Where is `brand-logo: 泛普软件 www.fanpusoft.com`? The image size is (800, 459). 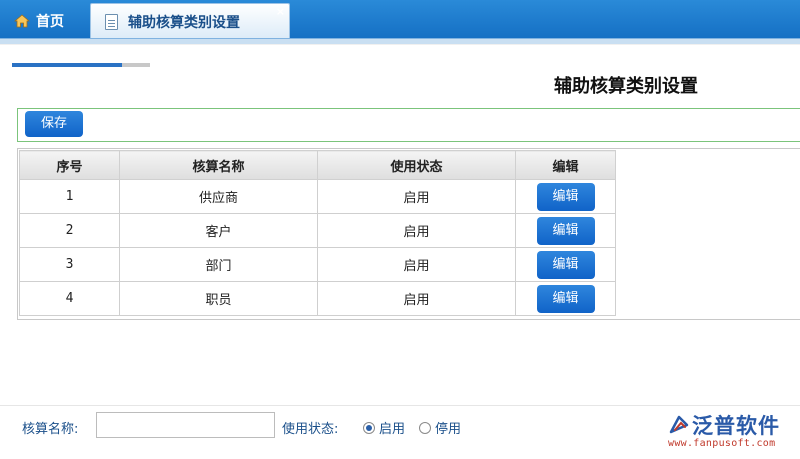
brand-logo: 泛普软件 www.fanpusoft.com is located at coordinates (730, 431).